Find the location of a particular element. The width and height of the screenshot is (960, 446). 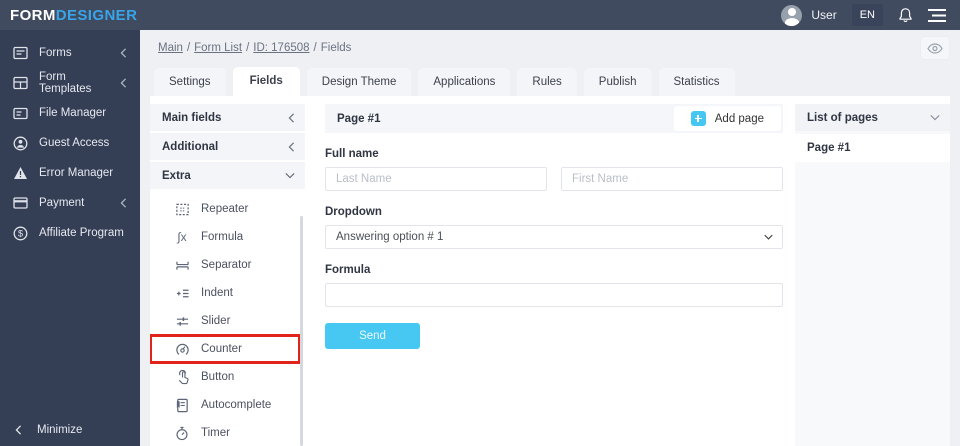

page-title: Page #1 is located at coordinates (359, 118).